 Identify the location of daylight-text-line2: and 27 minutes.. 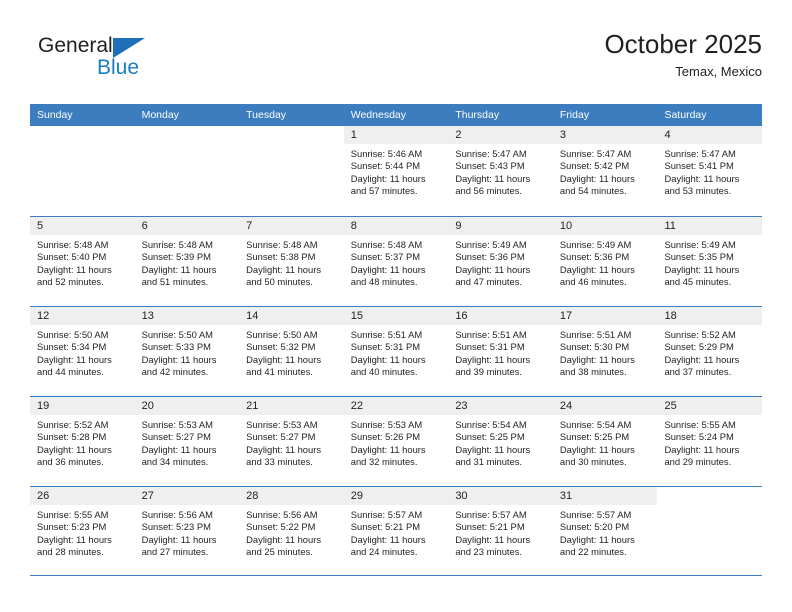
(175, 552).